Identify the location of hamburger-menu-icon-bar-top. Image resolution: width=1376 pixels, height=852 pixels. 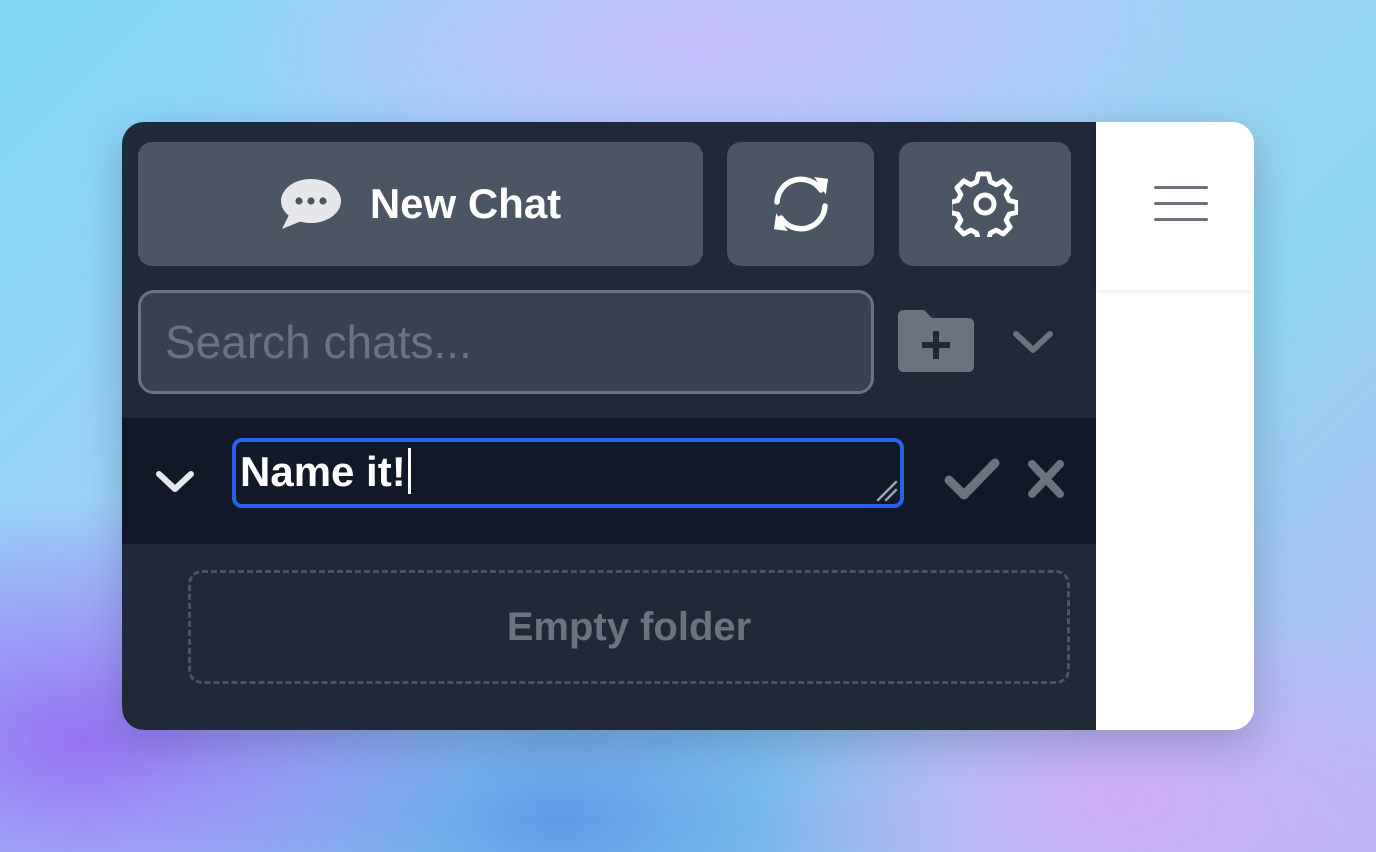
(1181, 187).